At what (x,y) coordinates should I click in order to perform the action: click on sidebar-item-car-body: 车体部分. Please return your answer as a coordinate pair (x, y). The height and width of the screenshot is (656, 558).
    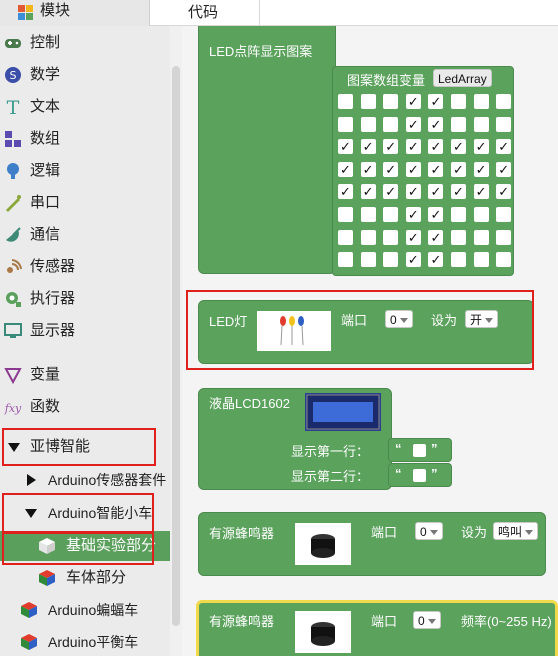
    Looking at the image, I should click on (85, 578).